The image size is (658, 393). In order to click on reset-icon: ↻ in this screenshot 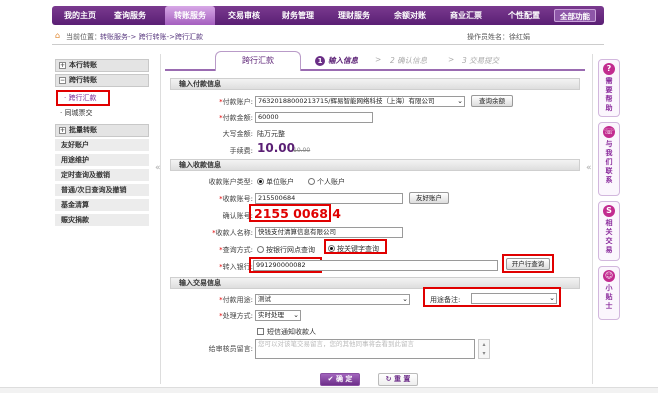, I will do `click(388, 379)`.